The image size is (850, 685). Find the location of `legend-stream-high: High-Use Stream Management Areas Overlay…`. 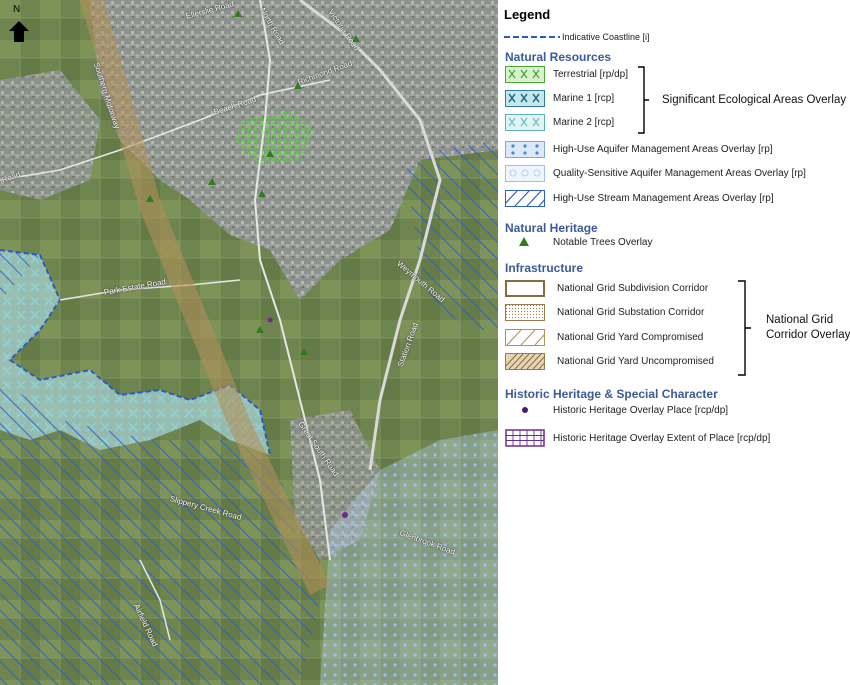

legend-stream-high: High-Use Stream Management Areas Overlay… is located at coordinates (663, 198).